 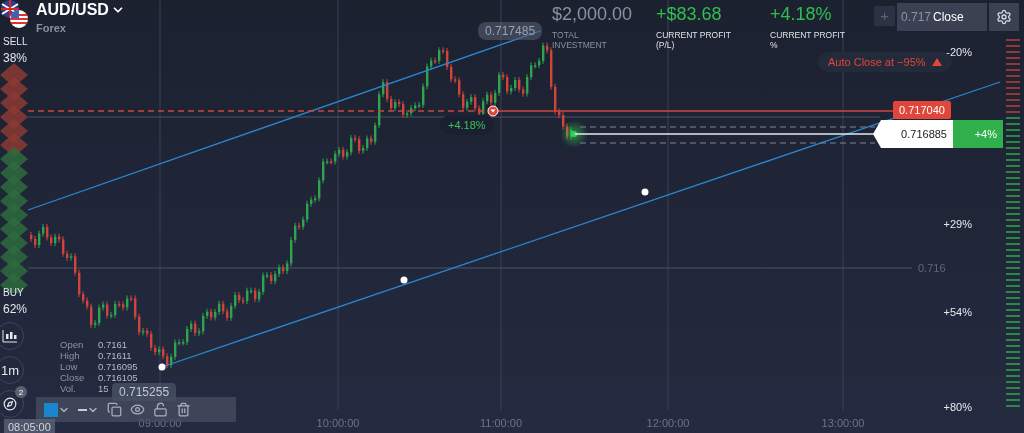 What do you see at coordinates (13, 292) in the screenshot?
I see `buy-label: BUY` at bounding box center [13, 292].